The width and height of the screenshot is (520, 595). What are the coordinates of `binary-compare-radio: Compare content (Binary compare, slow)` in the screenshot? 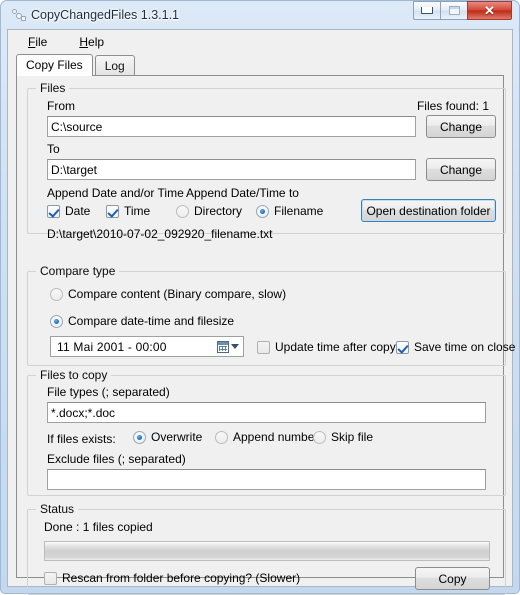 It's located at (168, 294).